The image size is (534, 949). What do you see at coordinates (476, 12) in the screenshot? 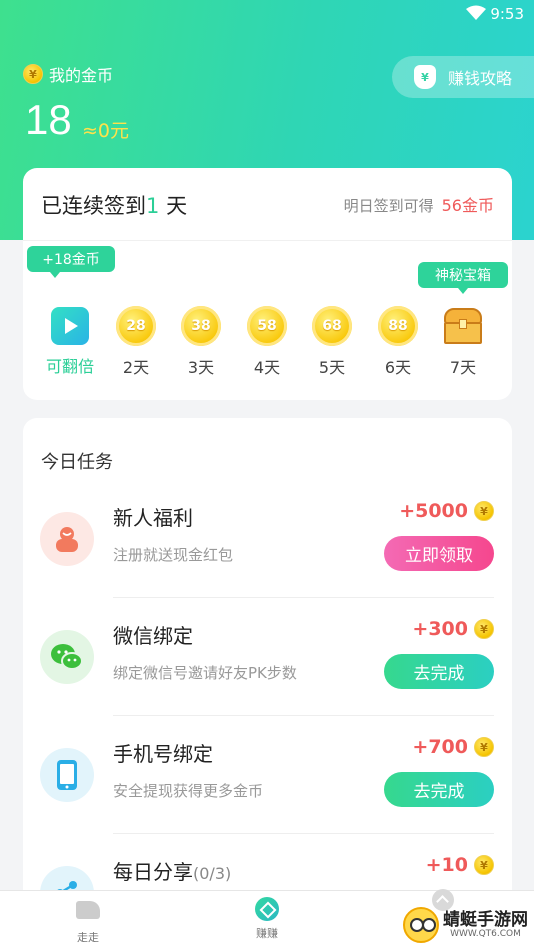
I see `wifi-icon` at bounding box center [476, 12].